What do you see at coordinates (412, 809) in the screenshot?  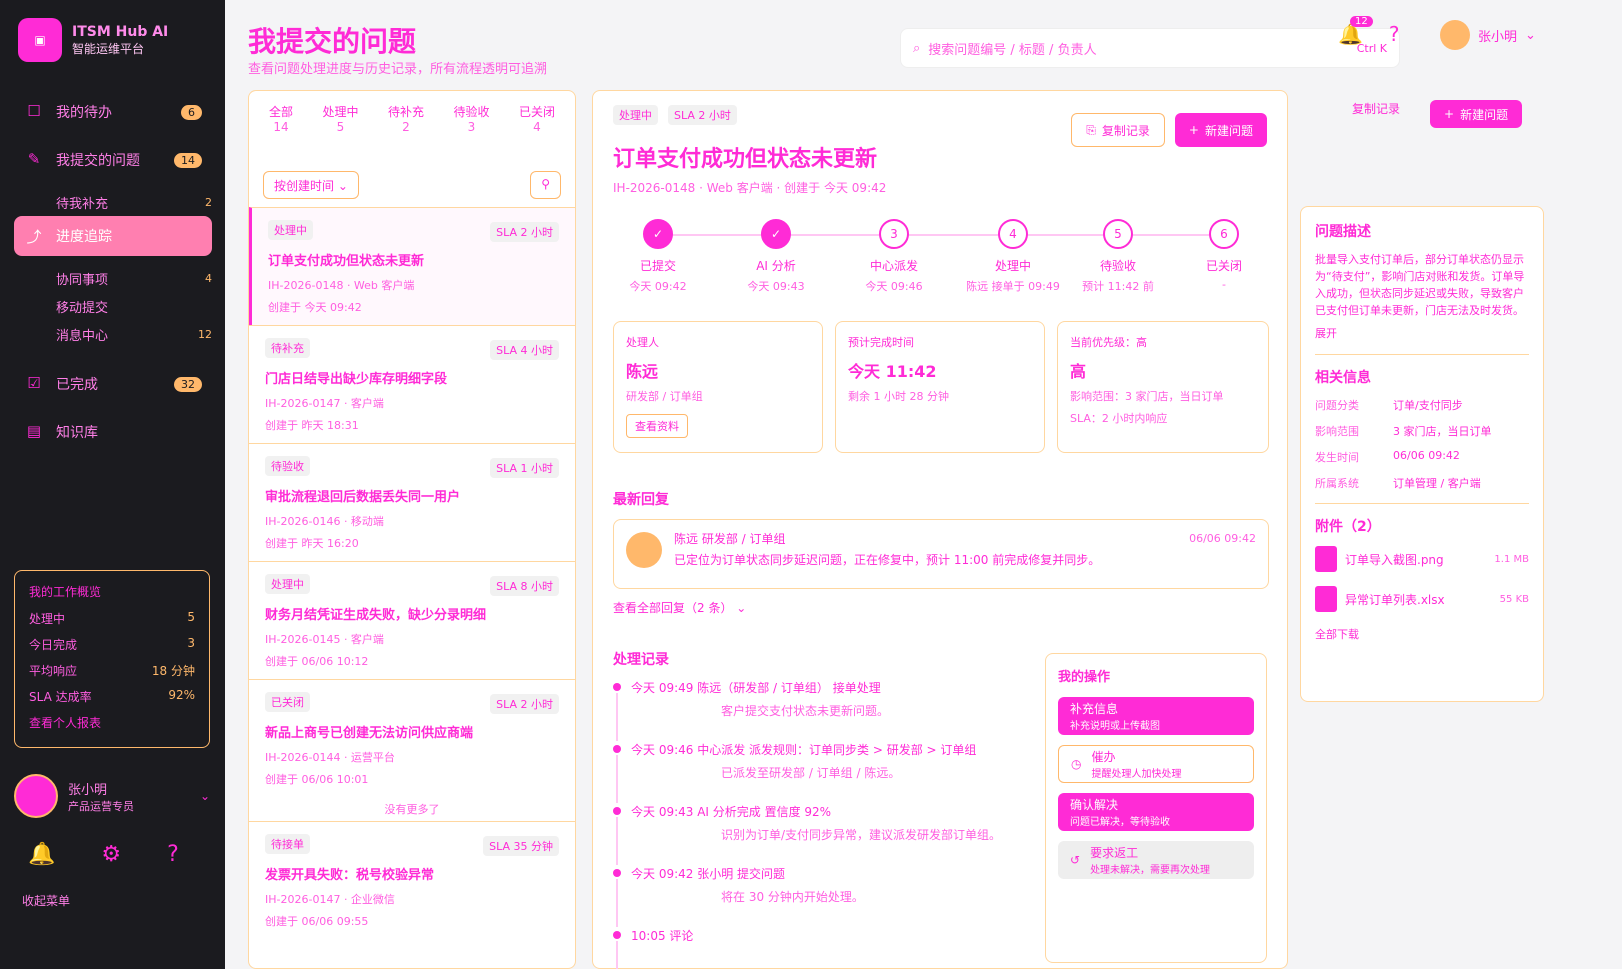 I see `no-more-hint: 没有更多了` at bounding box center [412, 809].